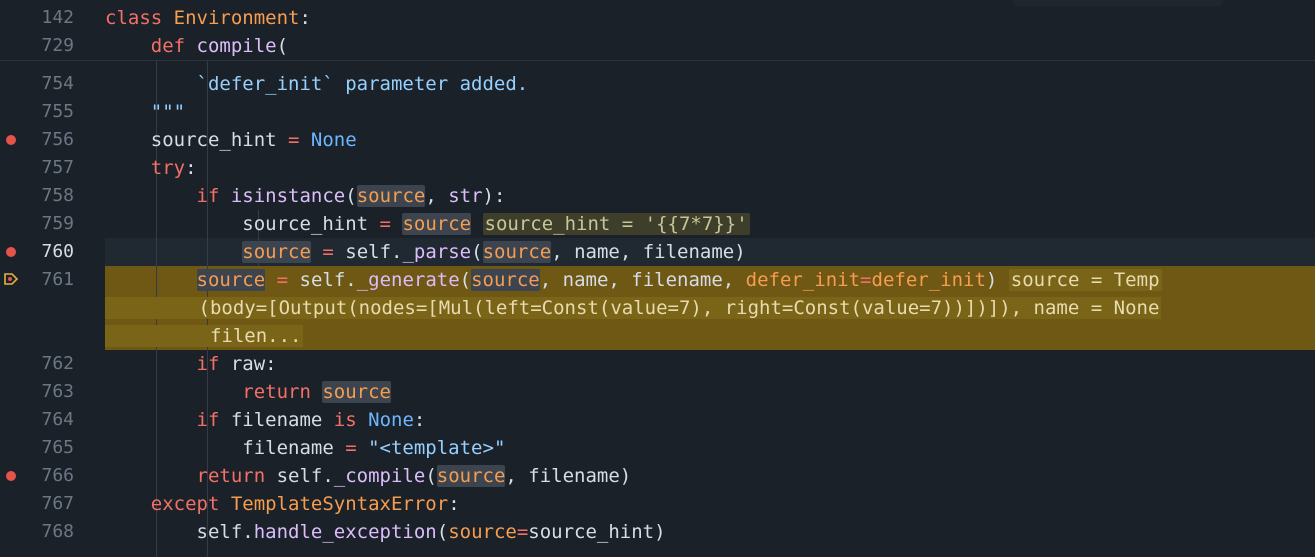 The image size is (1315, 557). I want to click on code-token: , name, filename,, so click(642, 280).